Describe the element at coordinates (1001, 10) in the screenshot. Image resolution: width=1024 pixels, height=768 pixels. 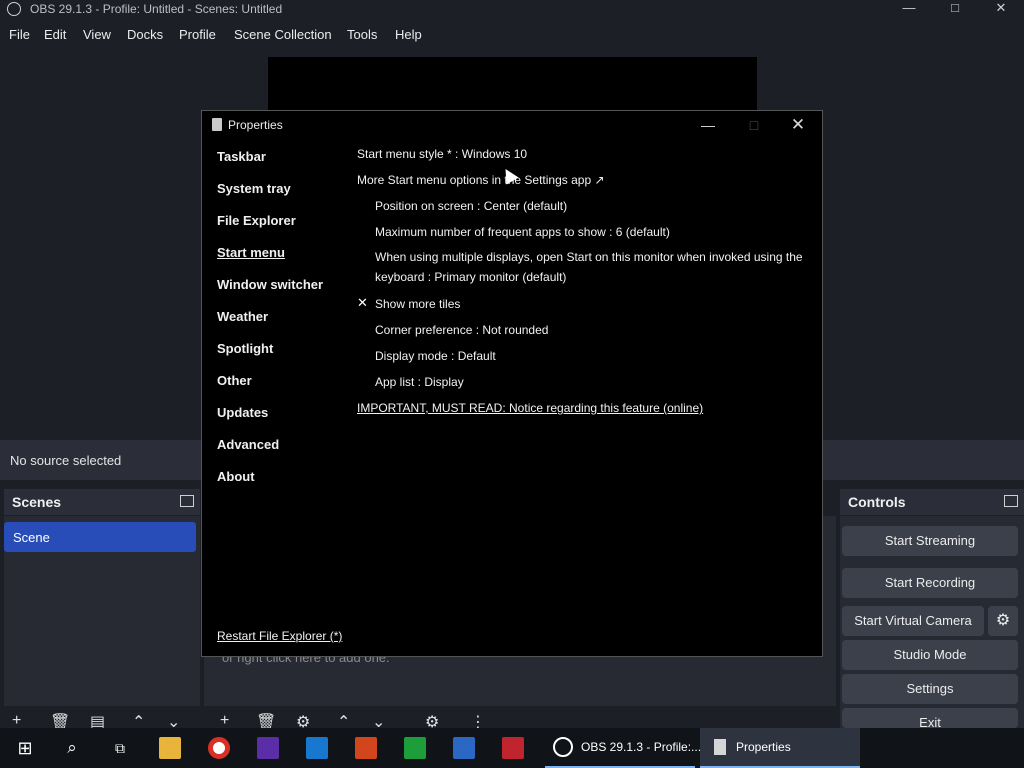
I see `close-button: ✕` at that location.